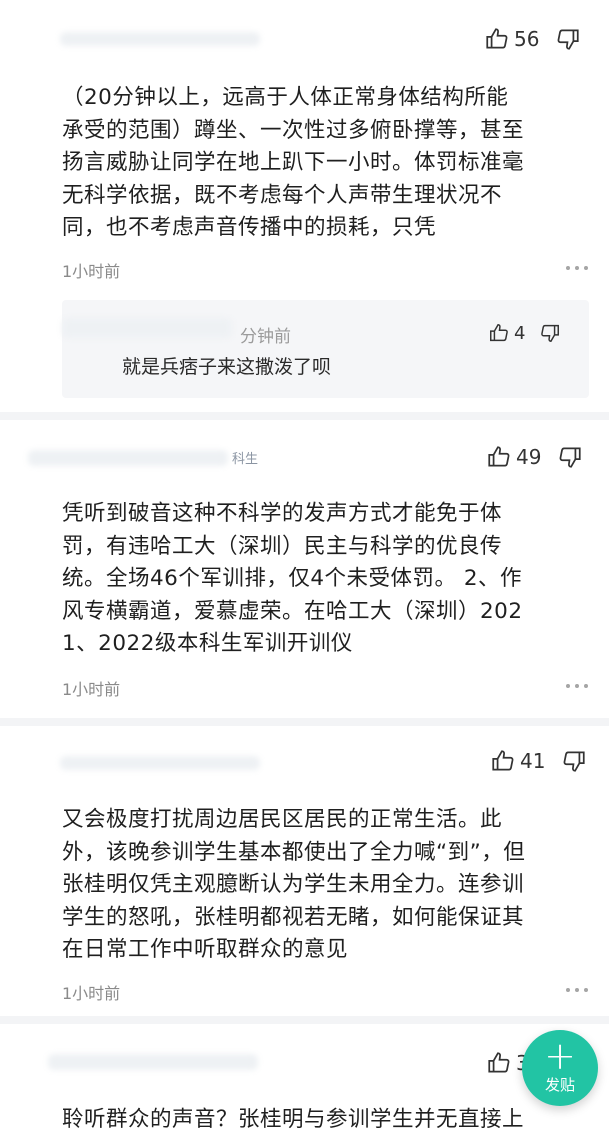 Image resolution: width=609 pixels, height=1141 pixels. I want to click on reply-like-count: 4, so click(520, 333).